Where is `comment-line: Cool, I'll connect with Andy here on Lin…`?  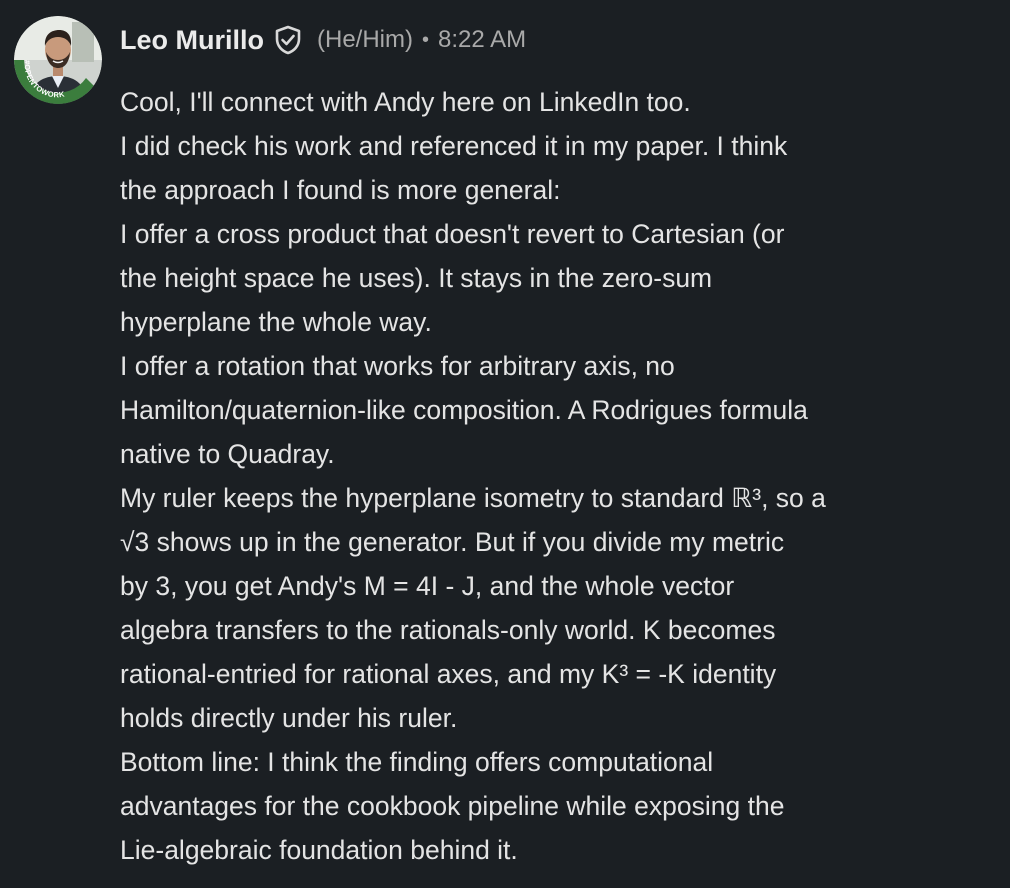 comment-line: Cool, I'll connect with Andy here on Lin… is located at coordinates (405, 102).